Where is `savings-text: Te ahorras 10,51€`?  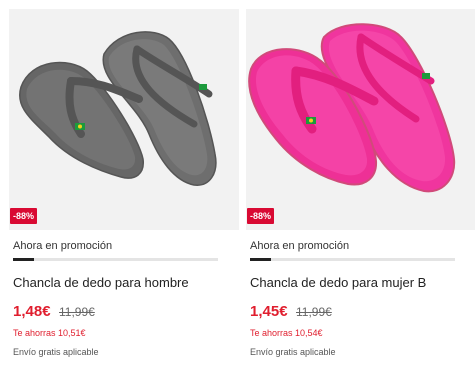
savings-text: Te ahorras 10,51€ is located at coordinates (49, 333).